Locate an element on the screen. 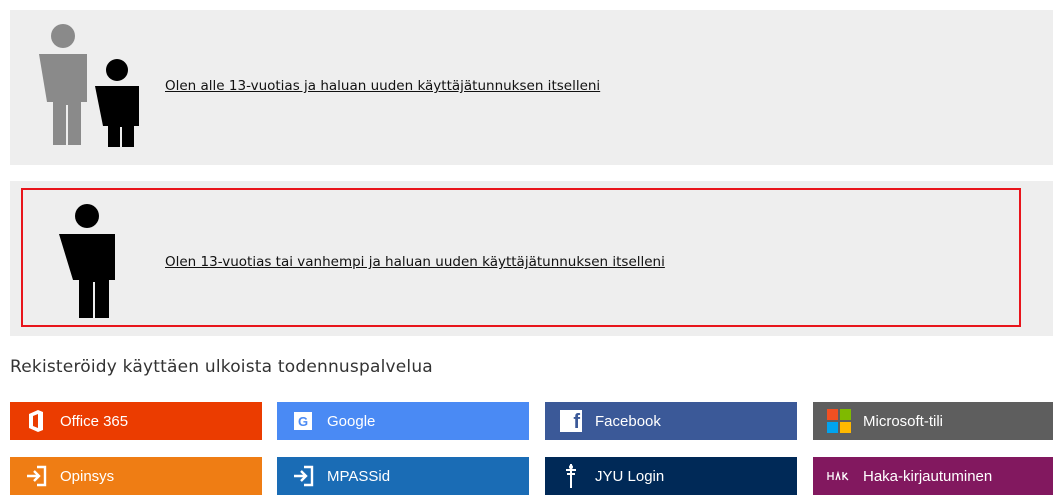 Image resolution: width=1053 pixels, height=495 pixels. mpassid-button: MPASSid is located at coordinates (403, 476).